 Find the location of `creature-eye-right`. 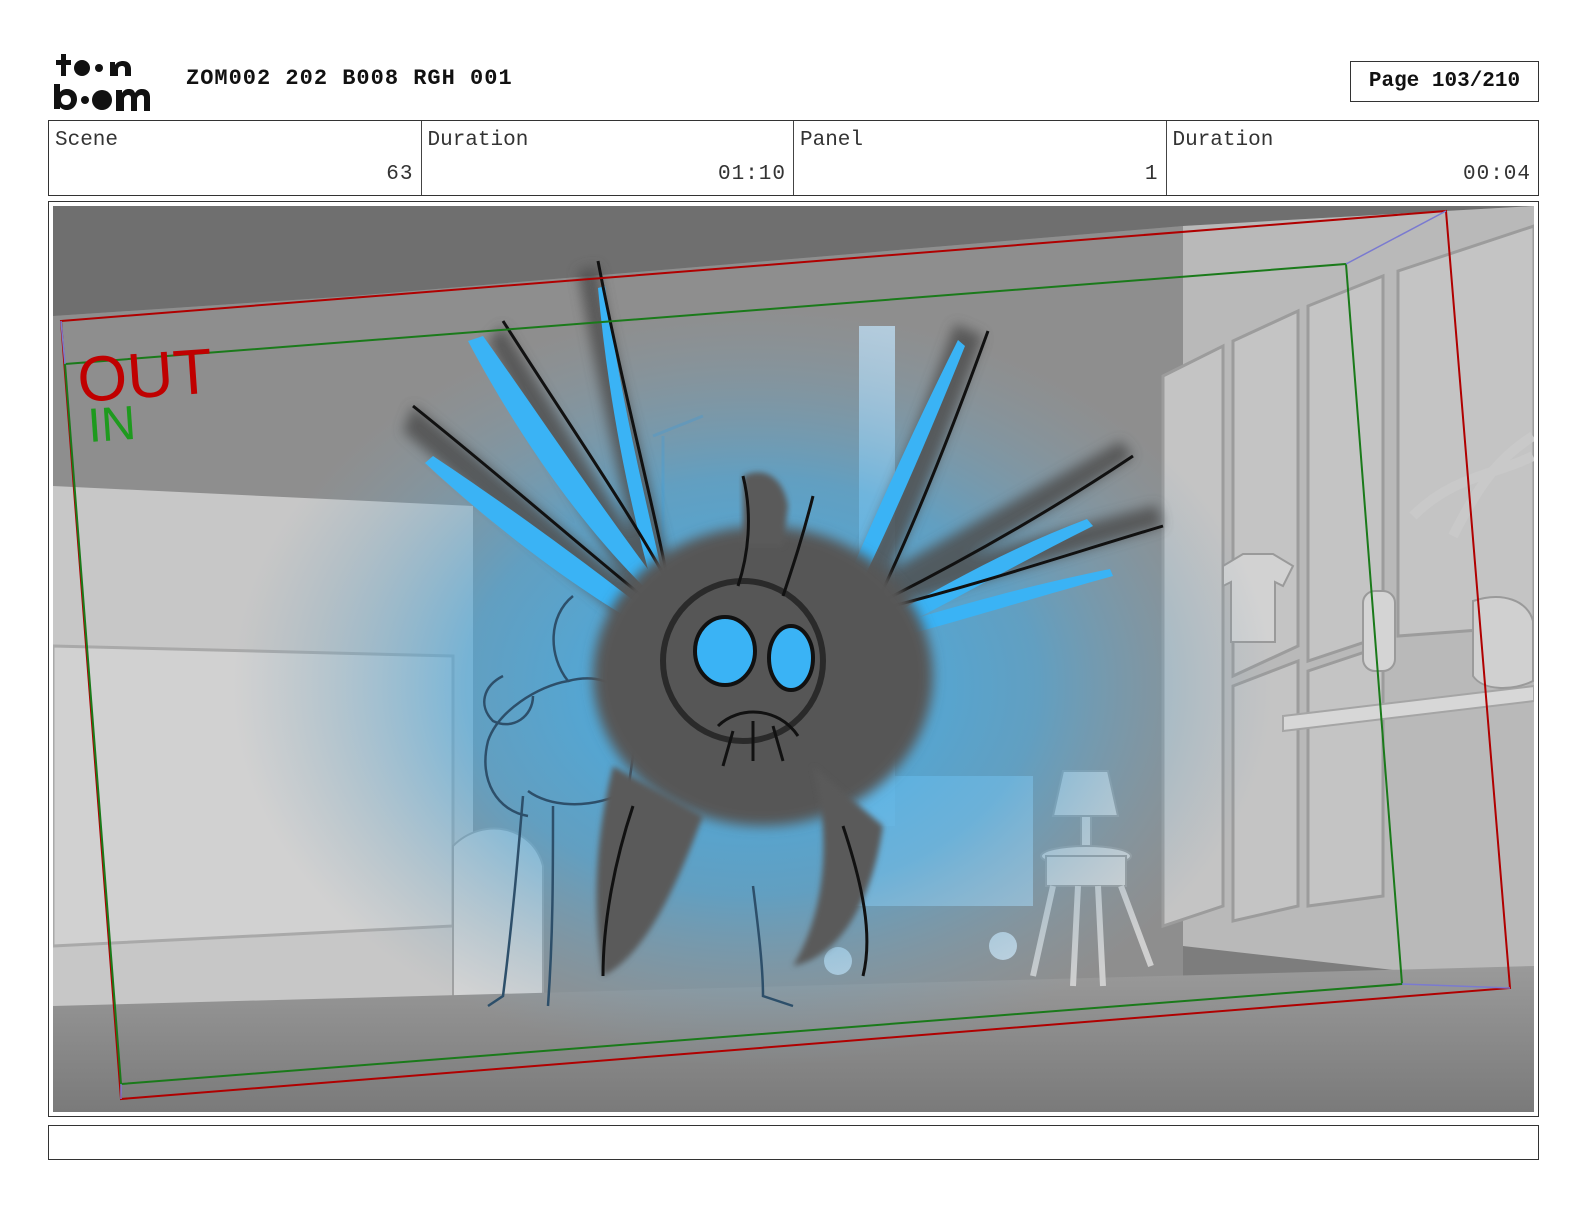

creature-eye-right is located at coordinates (791, 658).